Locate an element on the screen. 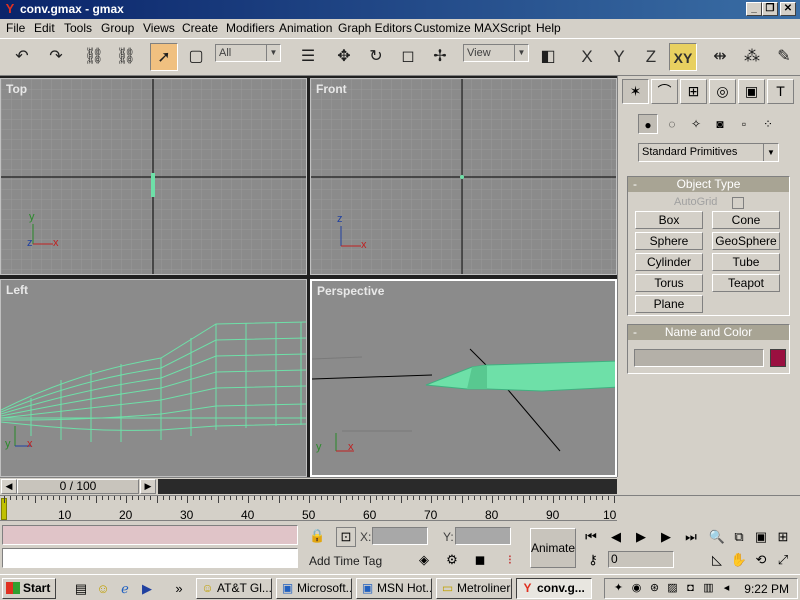 This screenshot has width=800, height=600. primitive-category-dropdown: Standard Primitives ▼ is located at coordinates (708, 152).